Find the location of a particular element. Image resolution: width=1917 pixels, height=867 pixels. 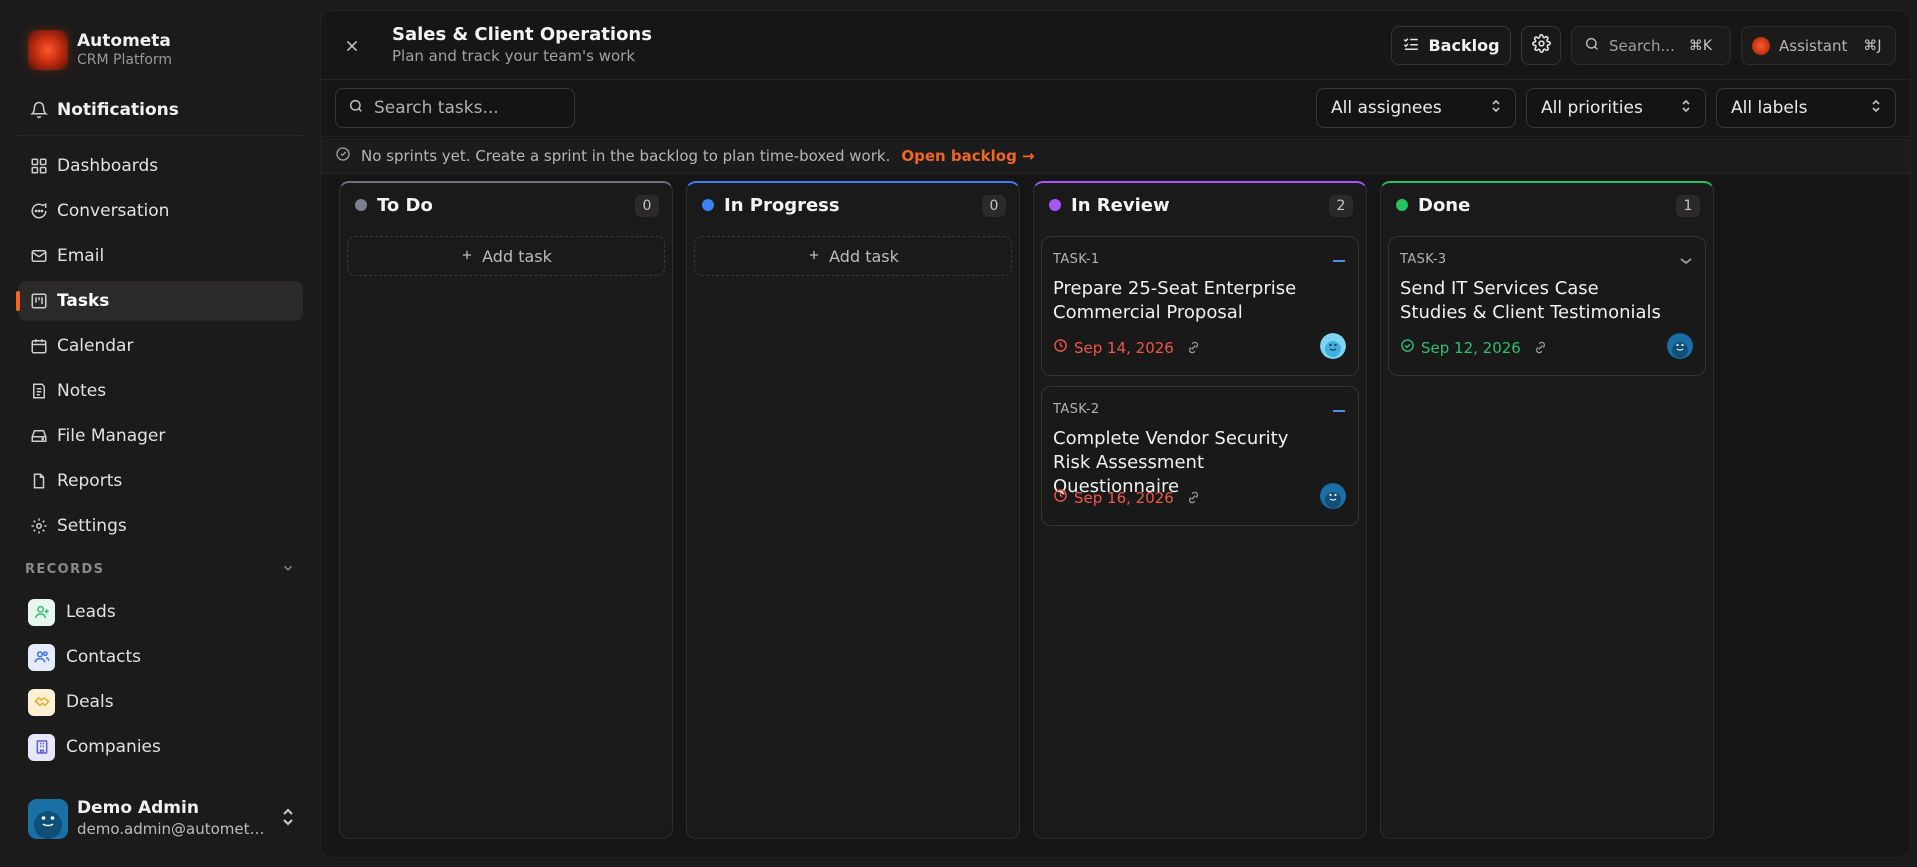

label-filter-value: All labels is located at coordinates (1769, 108).